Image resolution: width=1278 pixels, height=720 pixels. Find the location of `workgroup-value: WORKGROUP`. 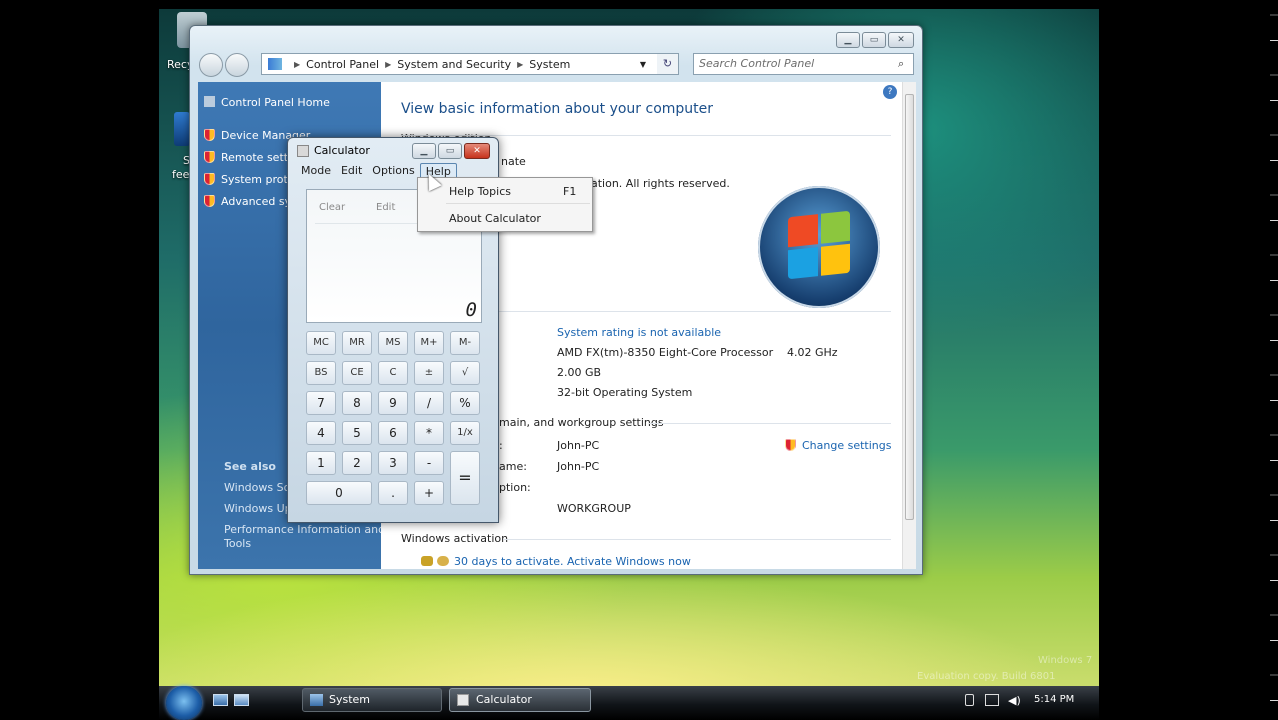

workgroup-value: WORKGROUP is located at coordinates (594, 508).